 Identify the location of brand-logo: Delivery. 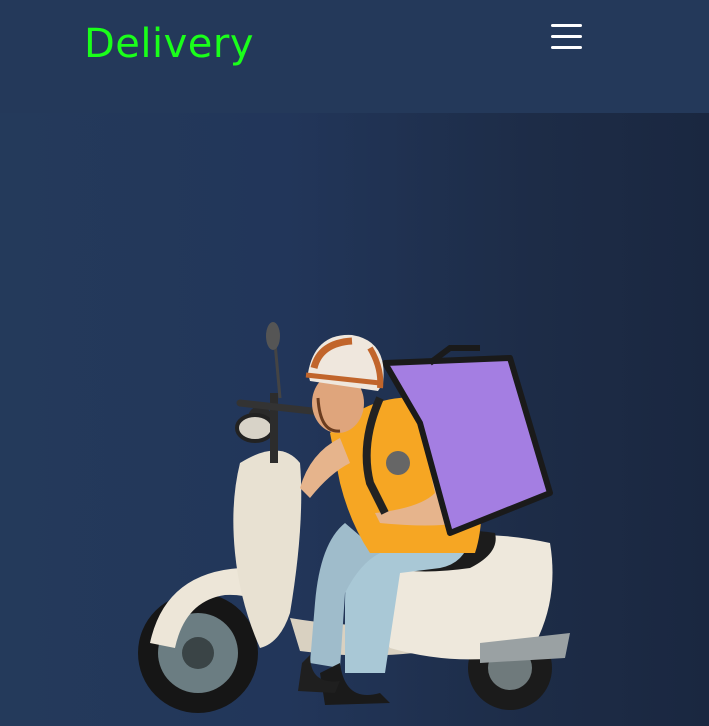
(169, 44).